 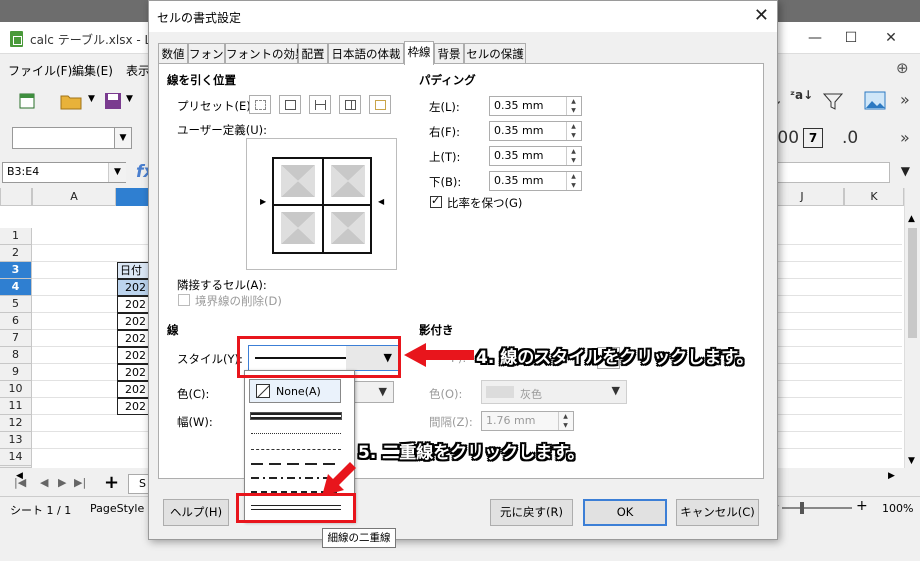 What do you see at coordinates (290, 104) in the screenshot?
I see `preset-outer-button` at bounding box center [290, 104].